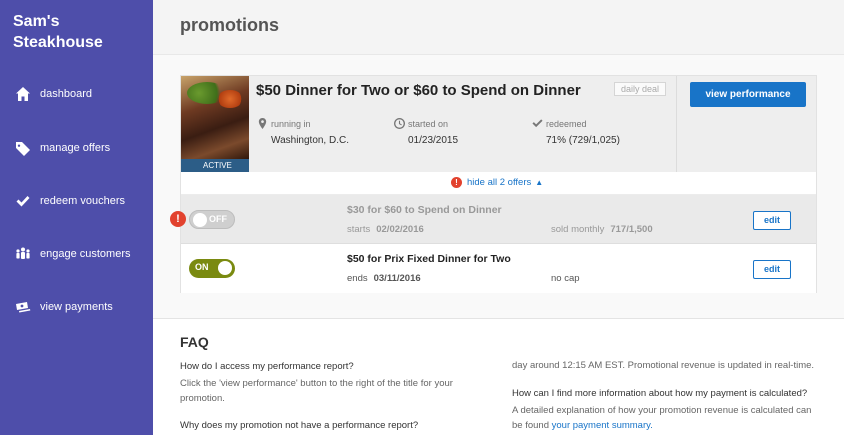 The height and width of the screenshot is (435, 844). What do you see at coordinates (82, 201) in the screenshot?
I see `sidebar-item-label: redeem vouchers` at bounding box center [82, 201].